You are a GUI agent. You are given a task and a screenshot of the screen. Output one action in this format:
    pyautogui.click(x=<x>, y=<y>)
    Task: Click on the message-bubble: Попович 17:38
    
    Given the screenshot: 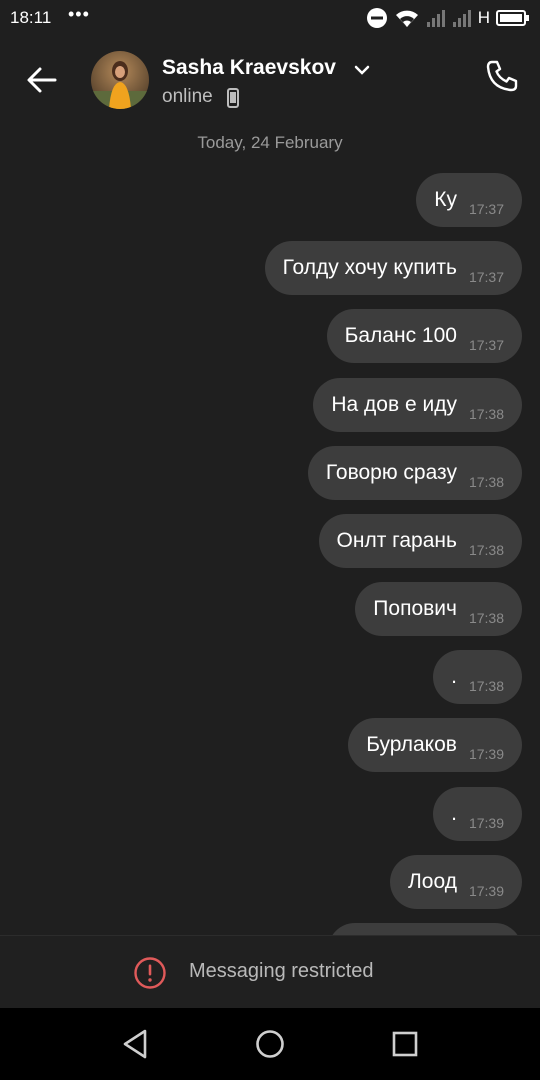 What is the action you would take?
    pyautogui.click(x=438, y=609)
    